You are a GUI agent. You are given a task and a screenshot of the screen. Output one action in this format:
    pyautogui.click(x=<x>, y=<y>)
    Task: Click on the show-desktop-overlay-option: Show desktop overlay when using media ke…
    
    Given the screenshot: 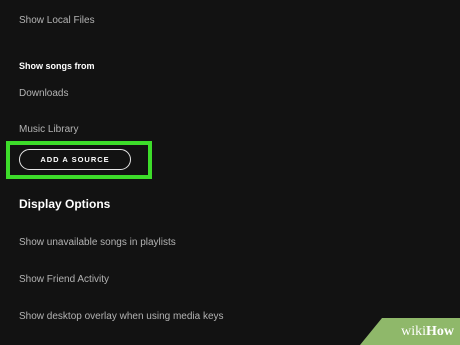 What is the action you would take?
    pyautogui.click(x=121, y=316)
    